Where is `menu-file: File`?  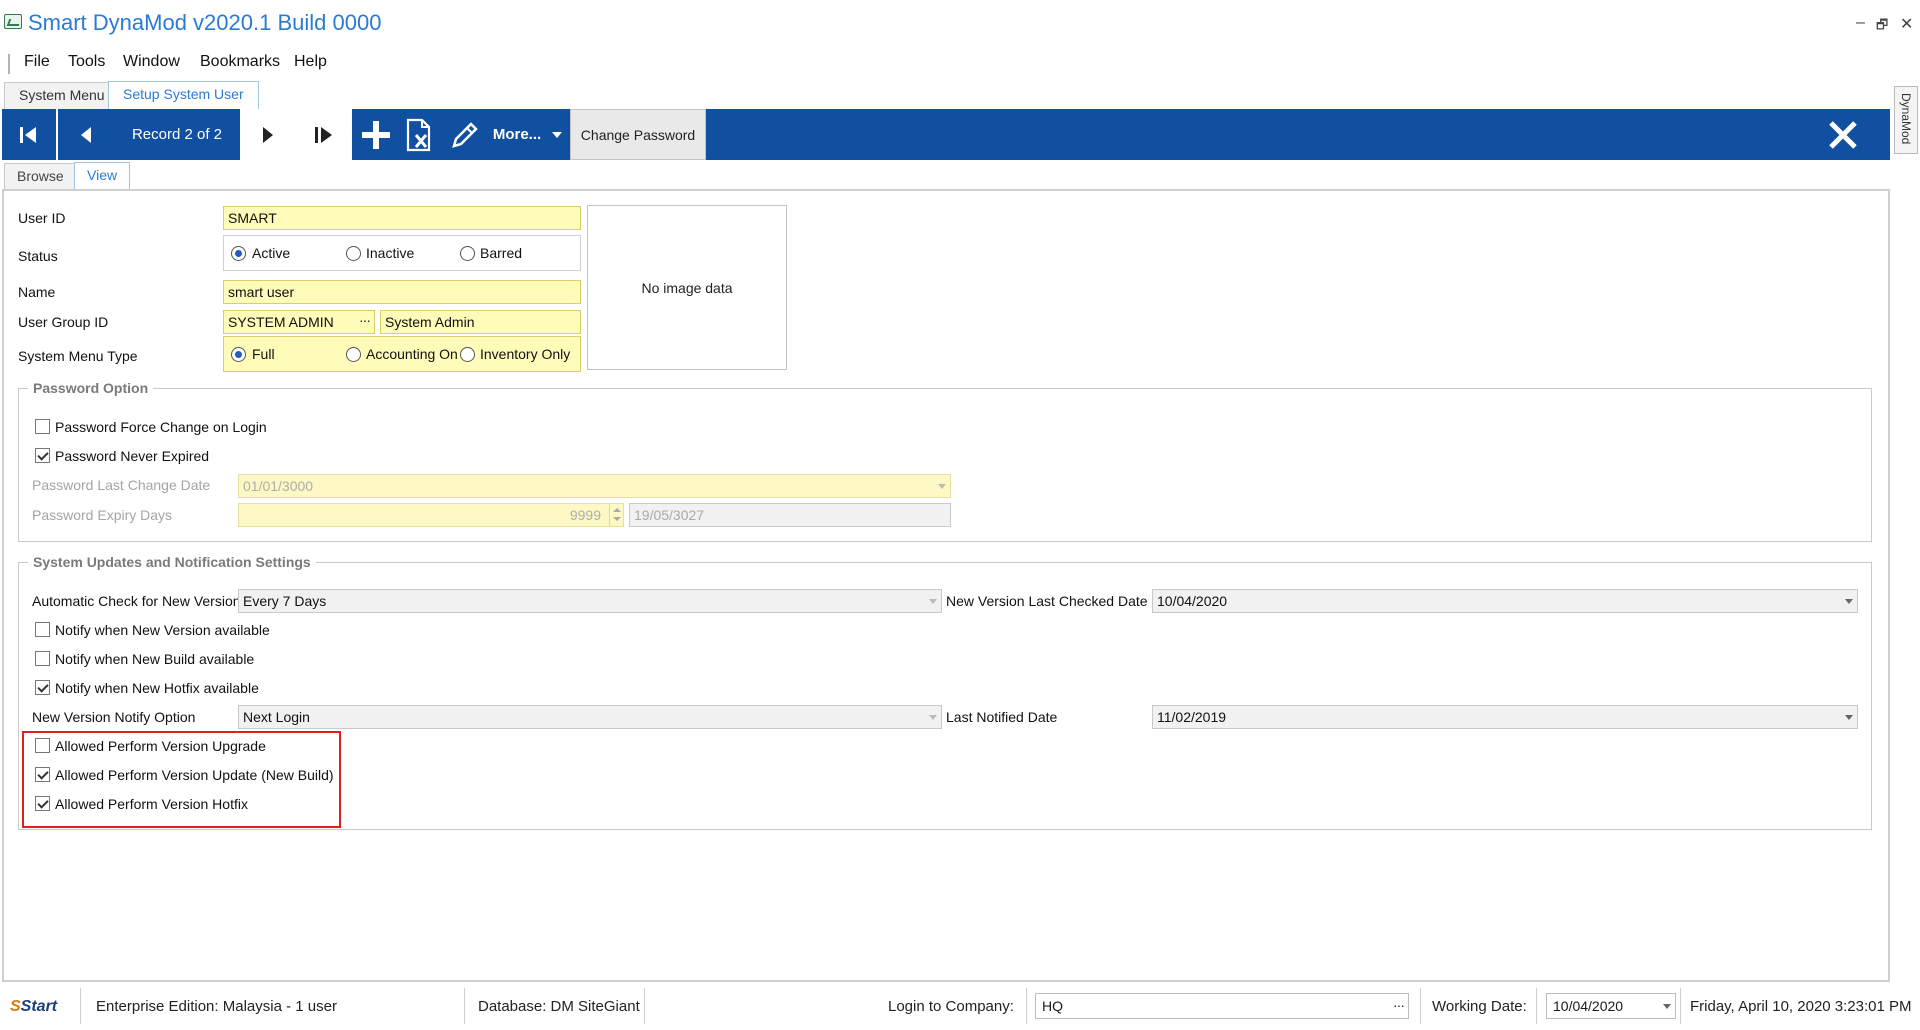
menu-file: File is located at coordinates (37, 62).